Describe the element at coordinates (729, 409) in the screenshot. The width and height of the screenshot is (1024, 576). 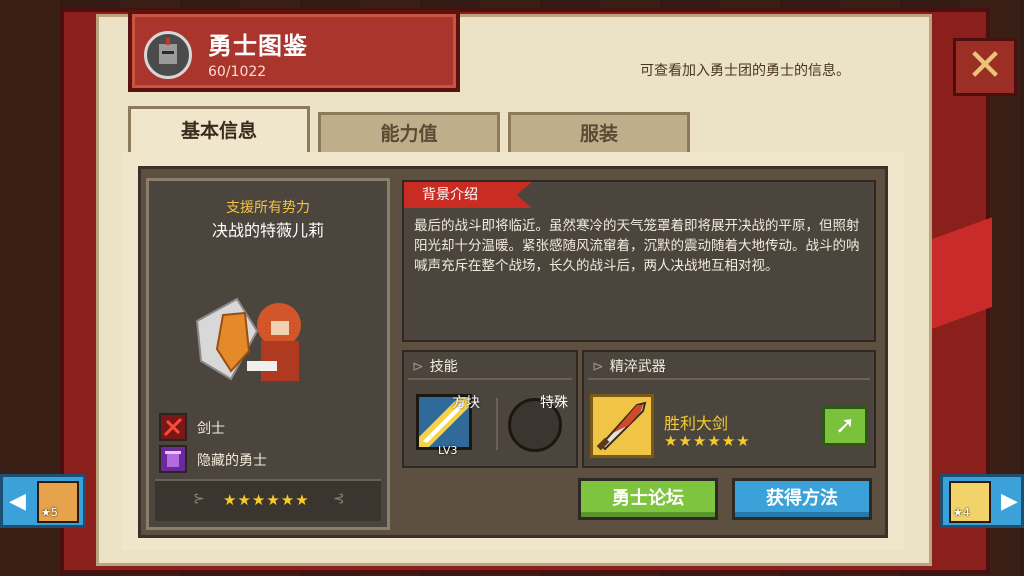
I see `weapon-panel: ⊳ 精淬武器 胜利大剑 ★★★★★★ ➚` at that location.